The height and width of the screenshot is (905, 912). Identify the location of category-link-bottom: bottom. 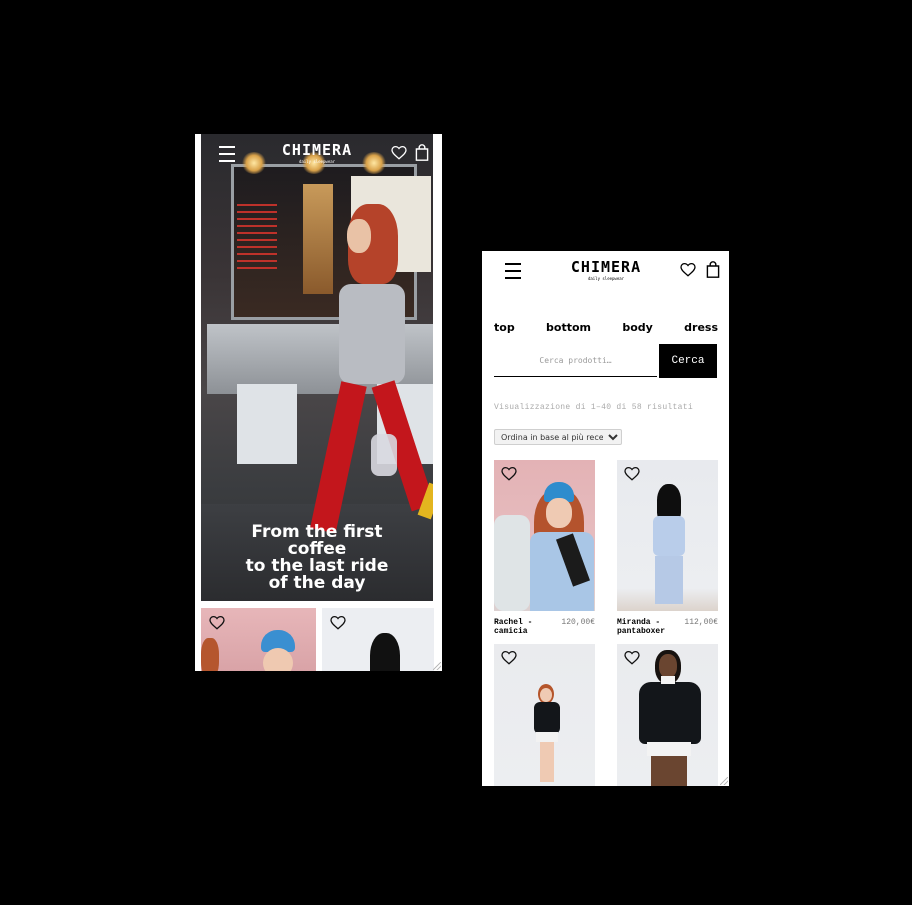
(568, 327).